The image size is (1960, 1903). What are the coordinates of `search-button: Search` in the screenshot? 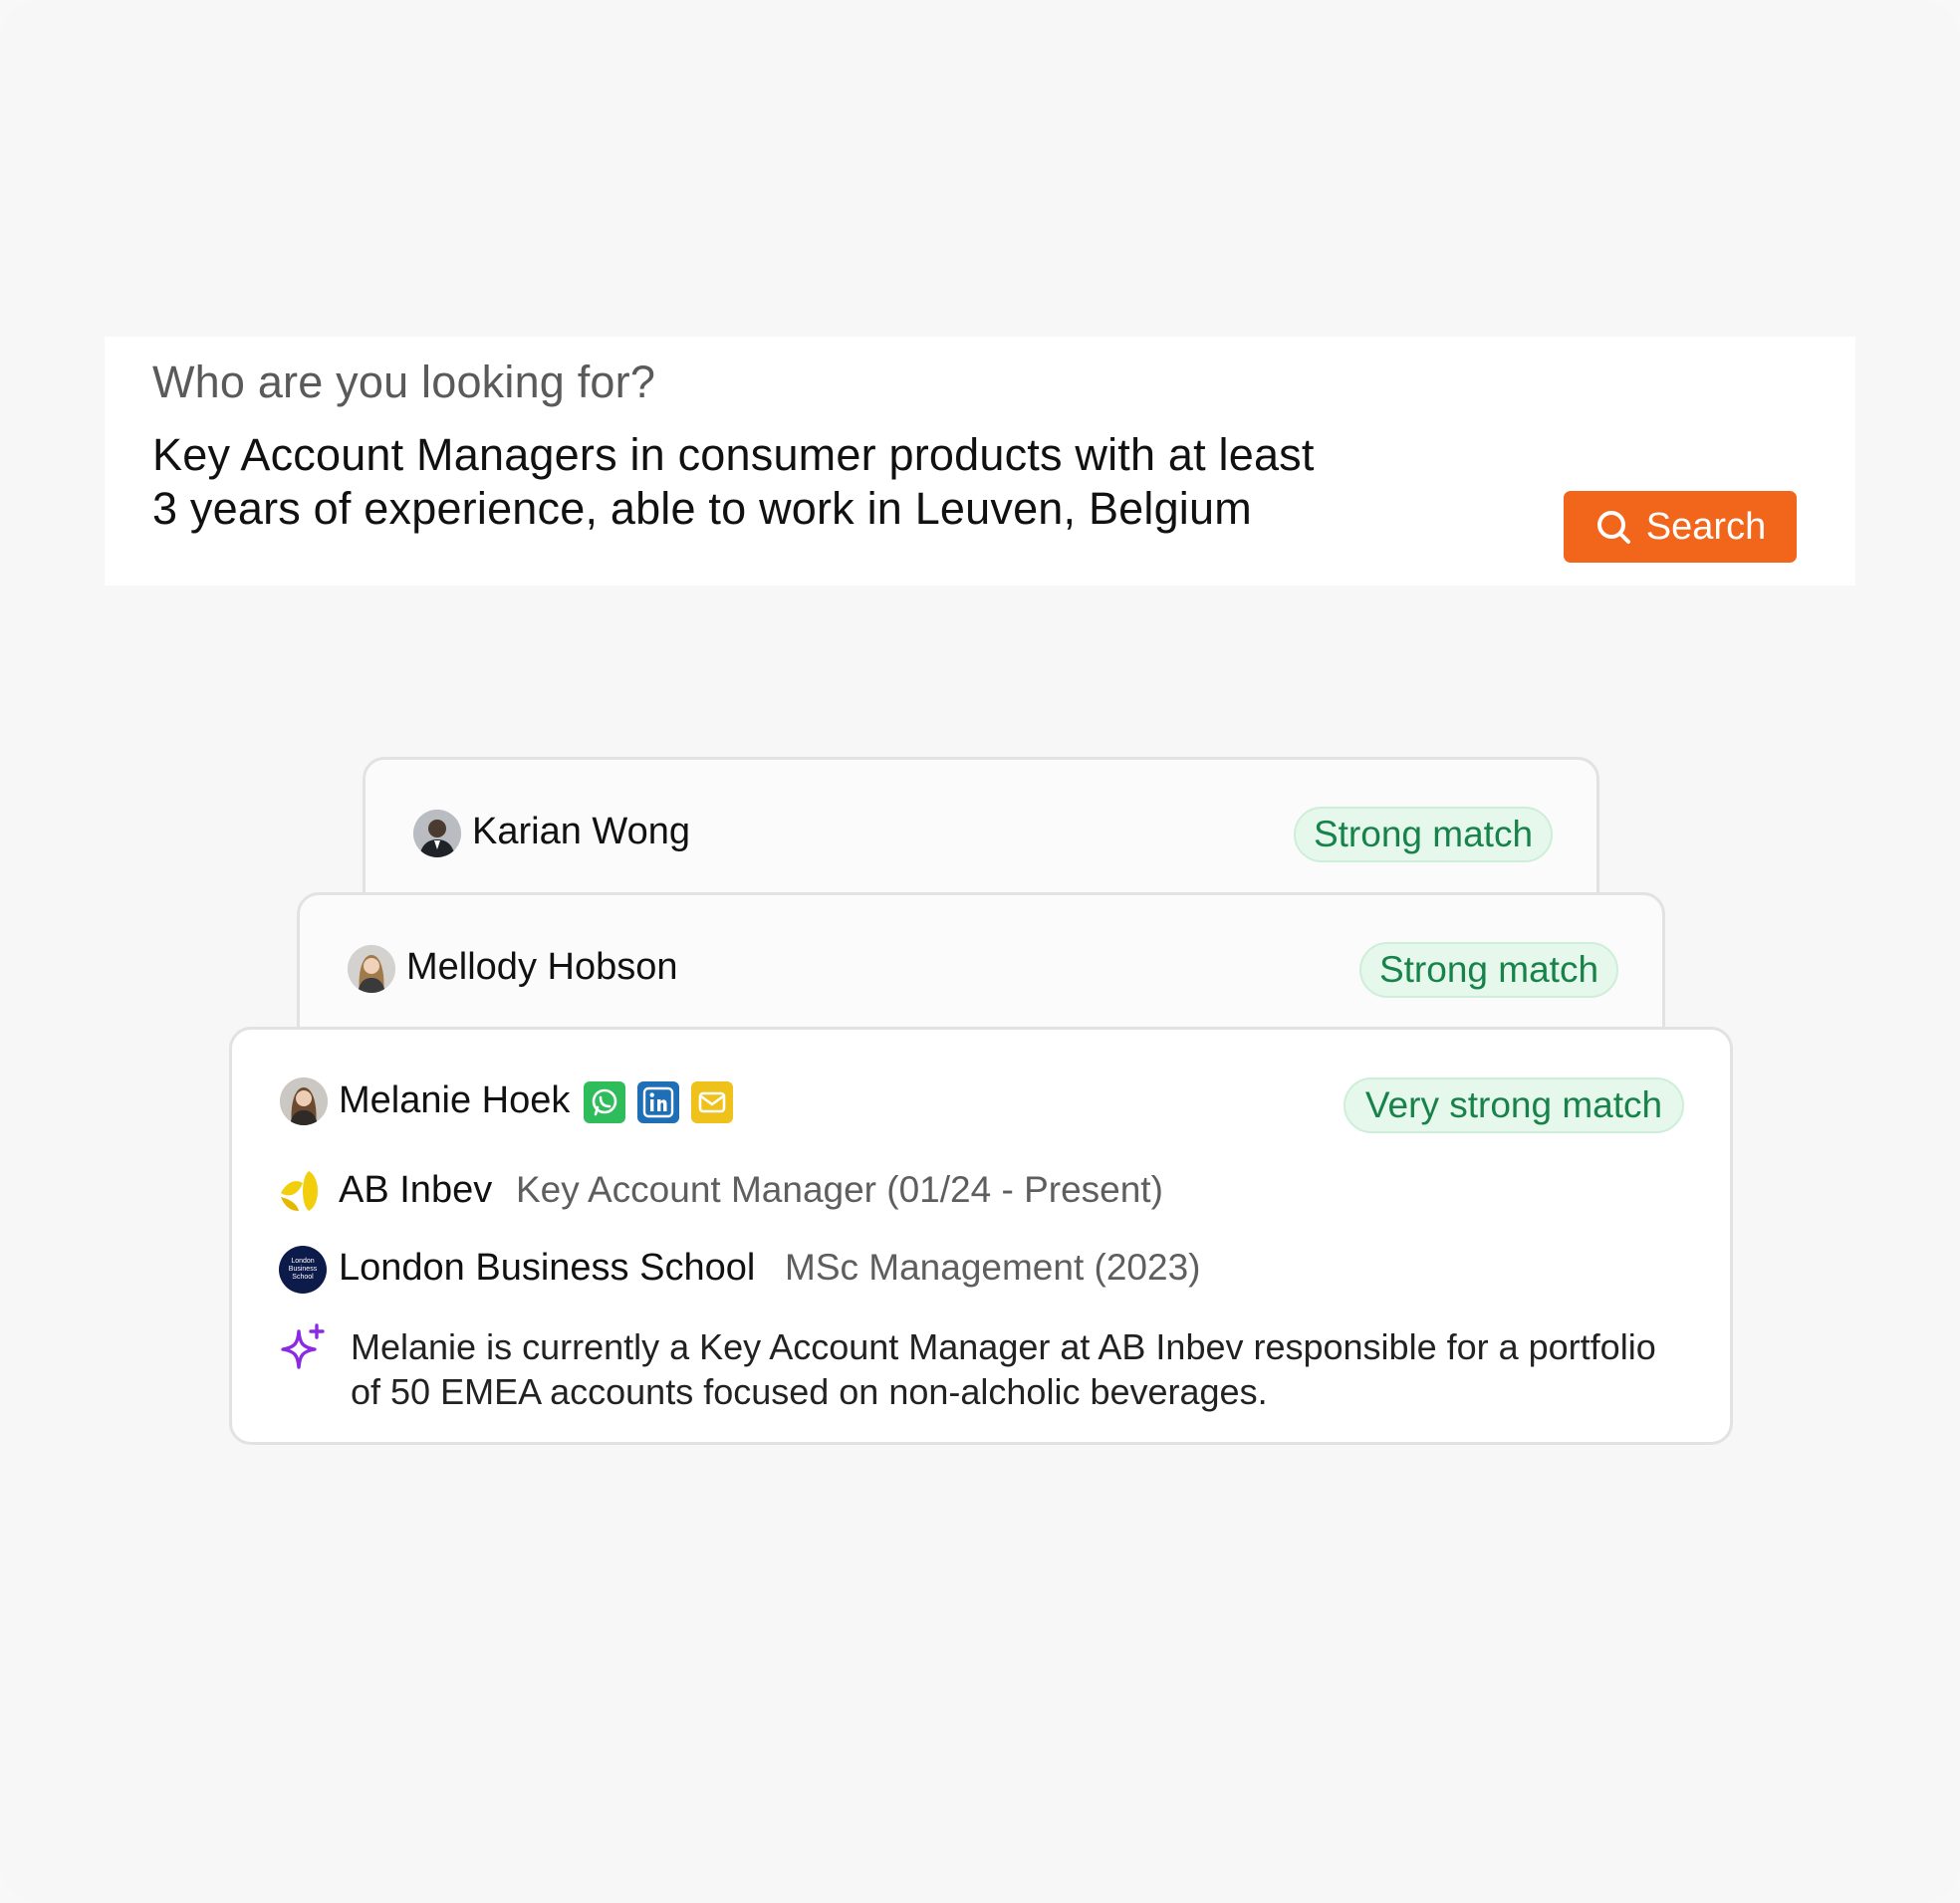 It's located at (1681, 527).